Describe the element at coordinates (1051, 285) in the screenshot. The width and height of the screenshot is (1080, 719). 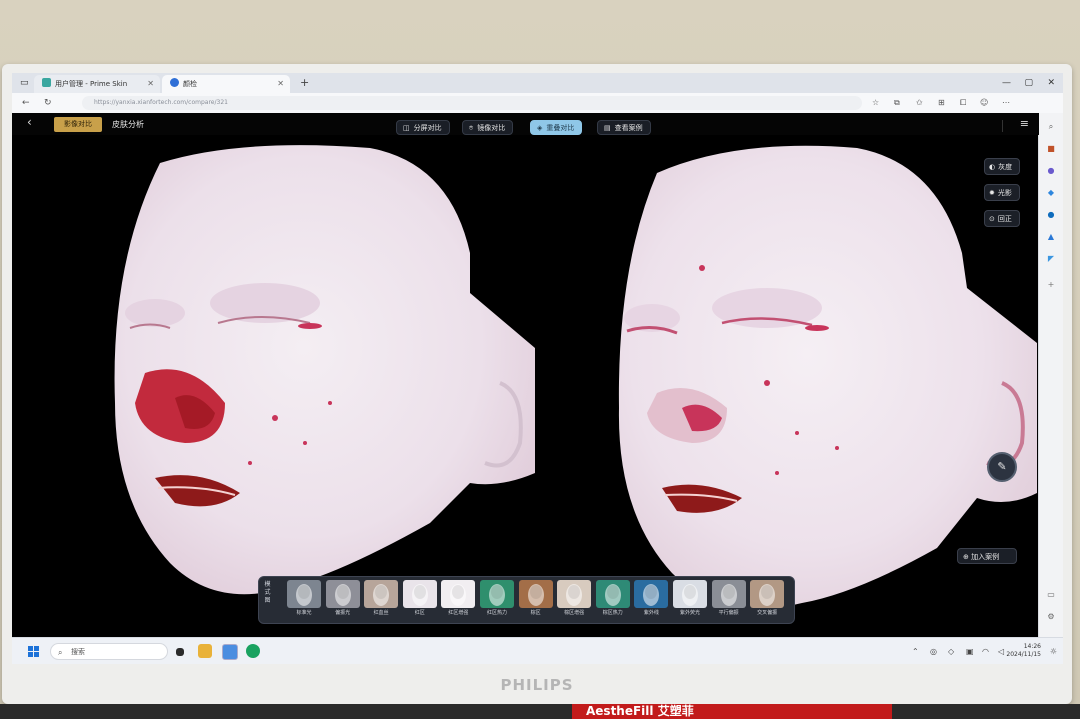
I see `add-icon: +` at that location.